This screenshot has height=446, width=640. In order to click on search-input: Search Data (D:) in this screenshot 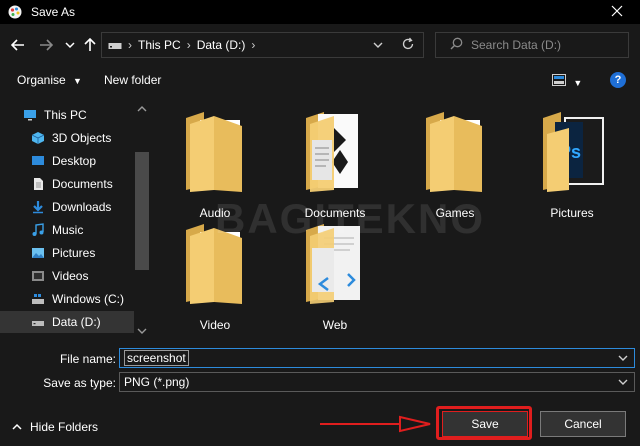, I will do `click(532, 45)`.